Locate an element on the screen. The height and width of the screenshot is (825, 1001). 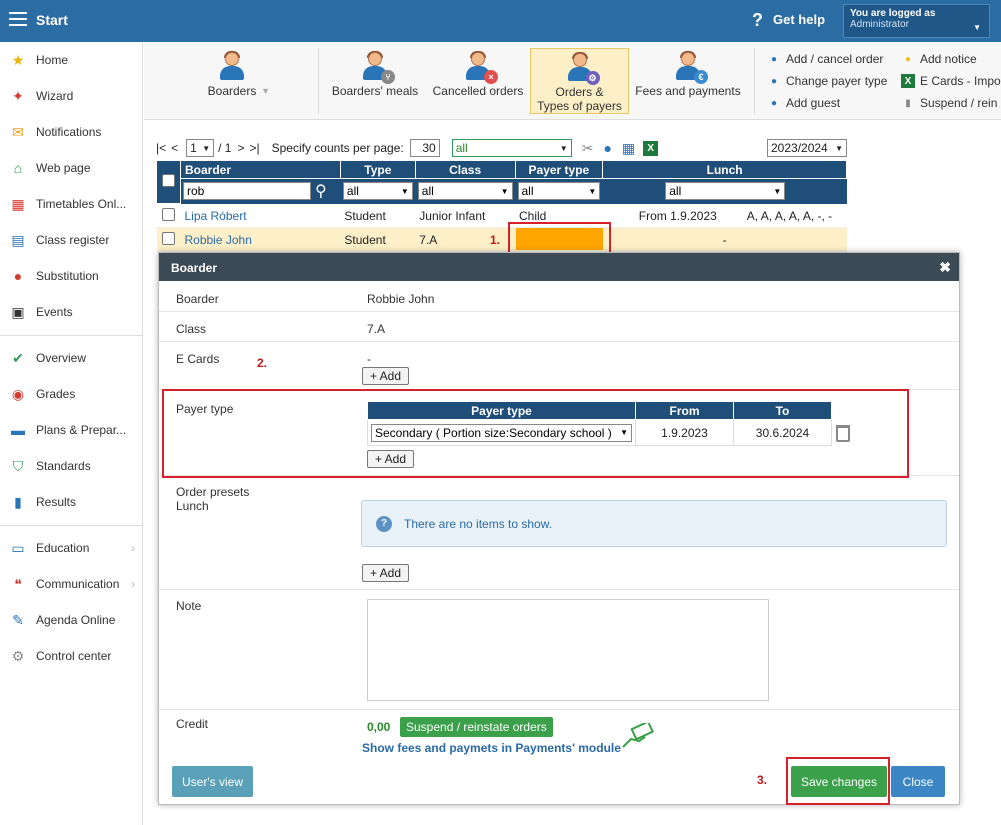
search-icon: ⚲ is located at coordinates (321, 191).